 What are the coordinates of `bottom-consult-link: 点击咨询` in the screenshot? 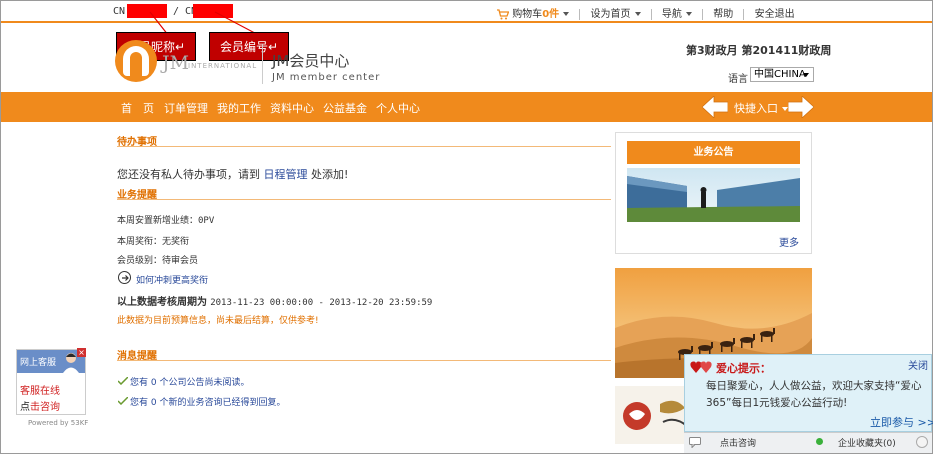 It's located at (738, 442).